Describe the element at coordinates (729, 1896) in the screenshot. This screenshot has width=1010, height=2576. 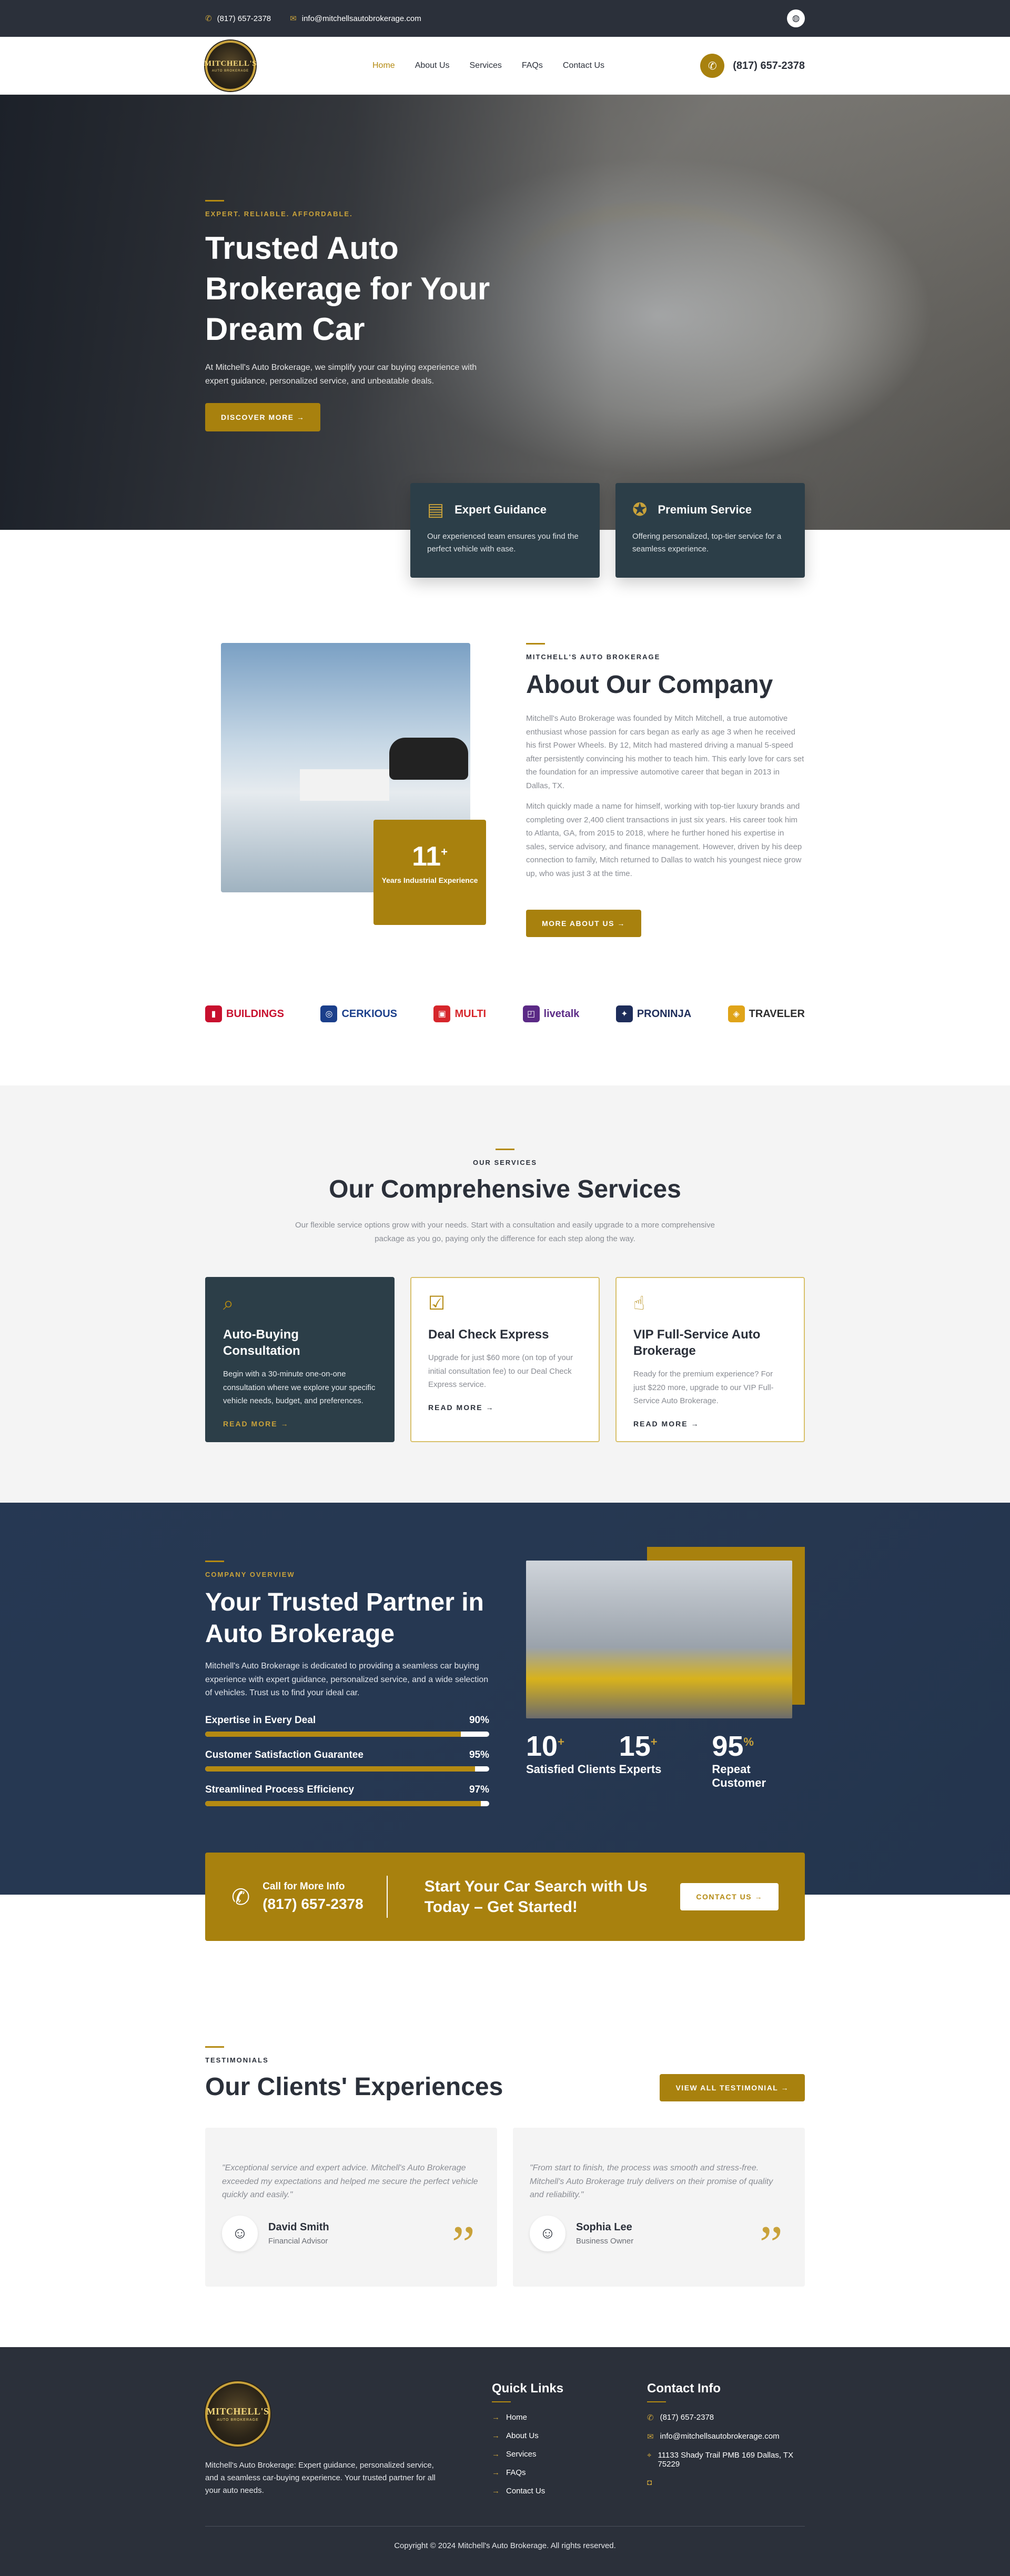
I see `contact-us-button: CONTACT US →` at that location.